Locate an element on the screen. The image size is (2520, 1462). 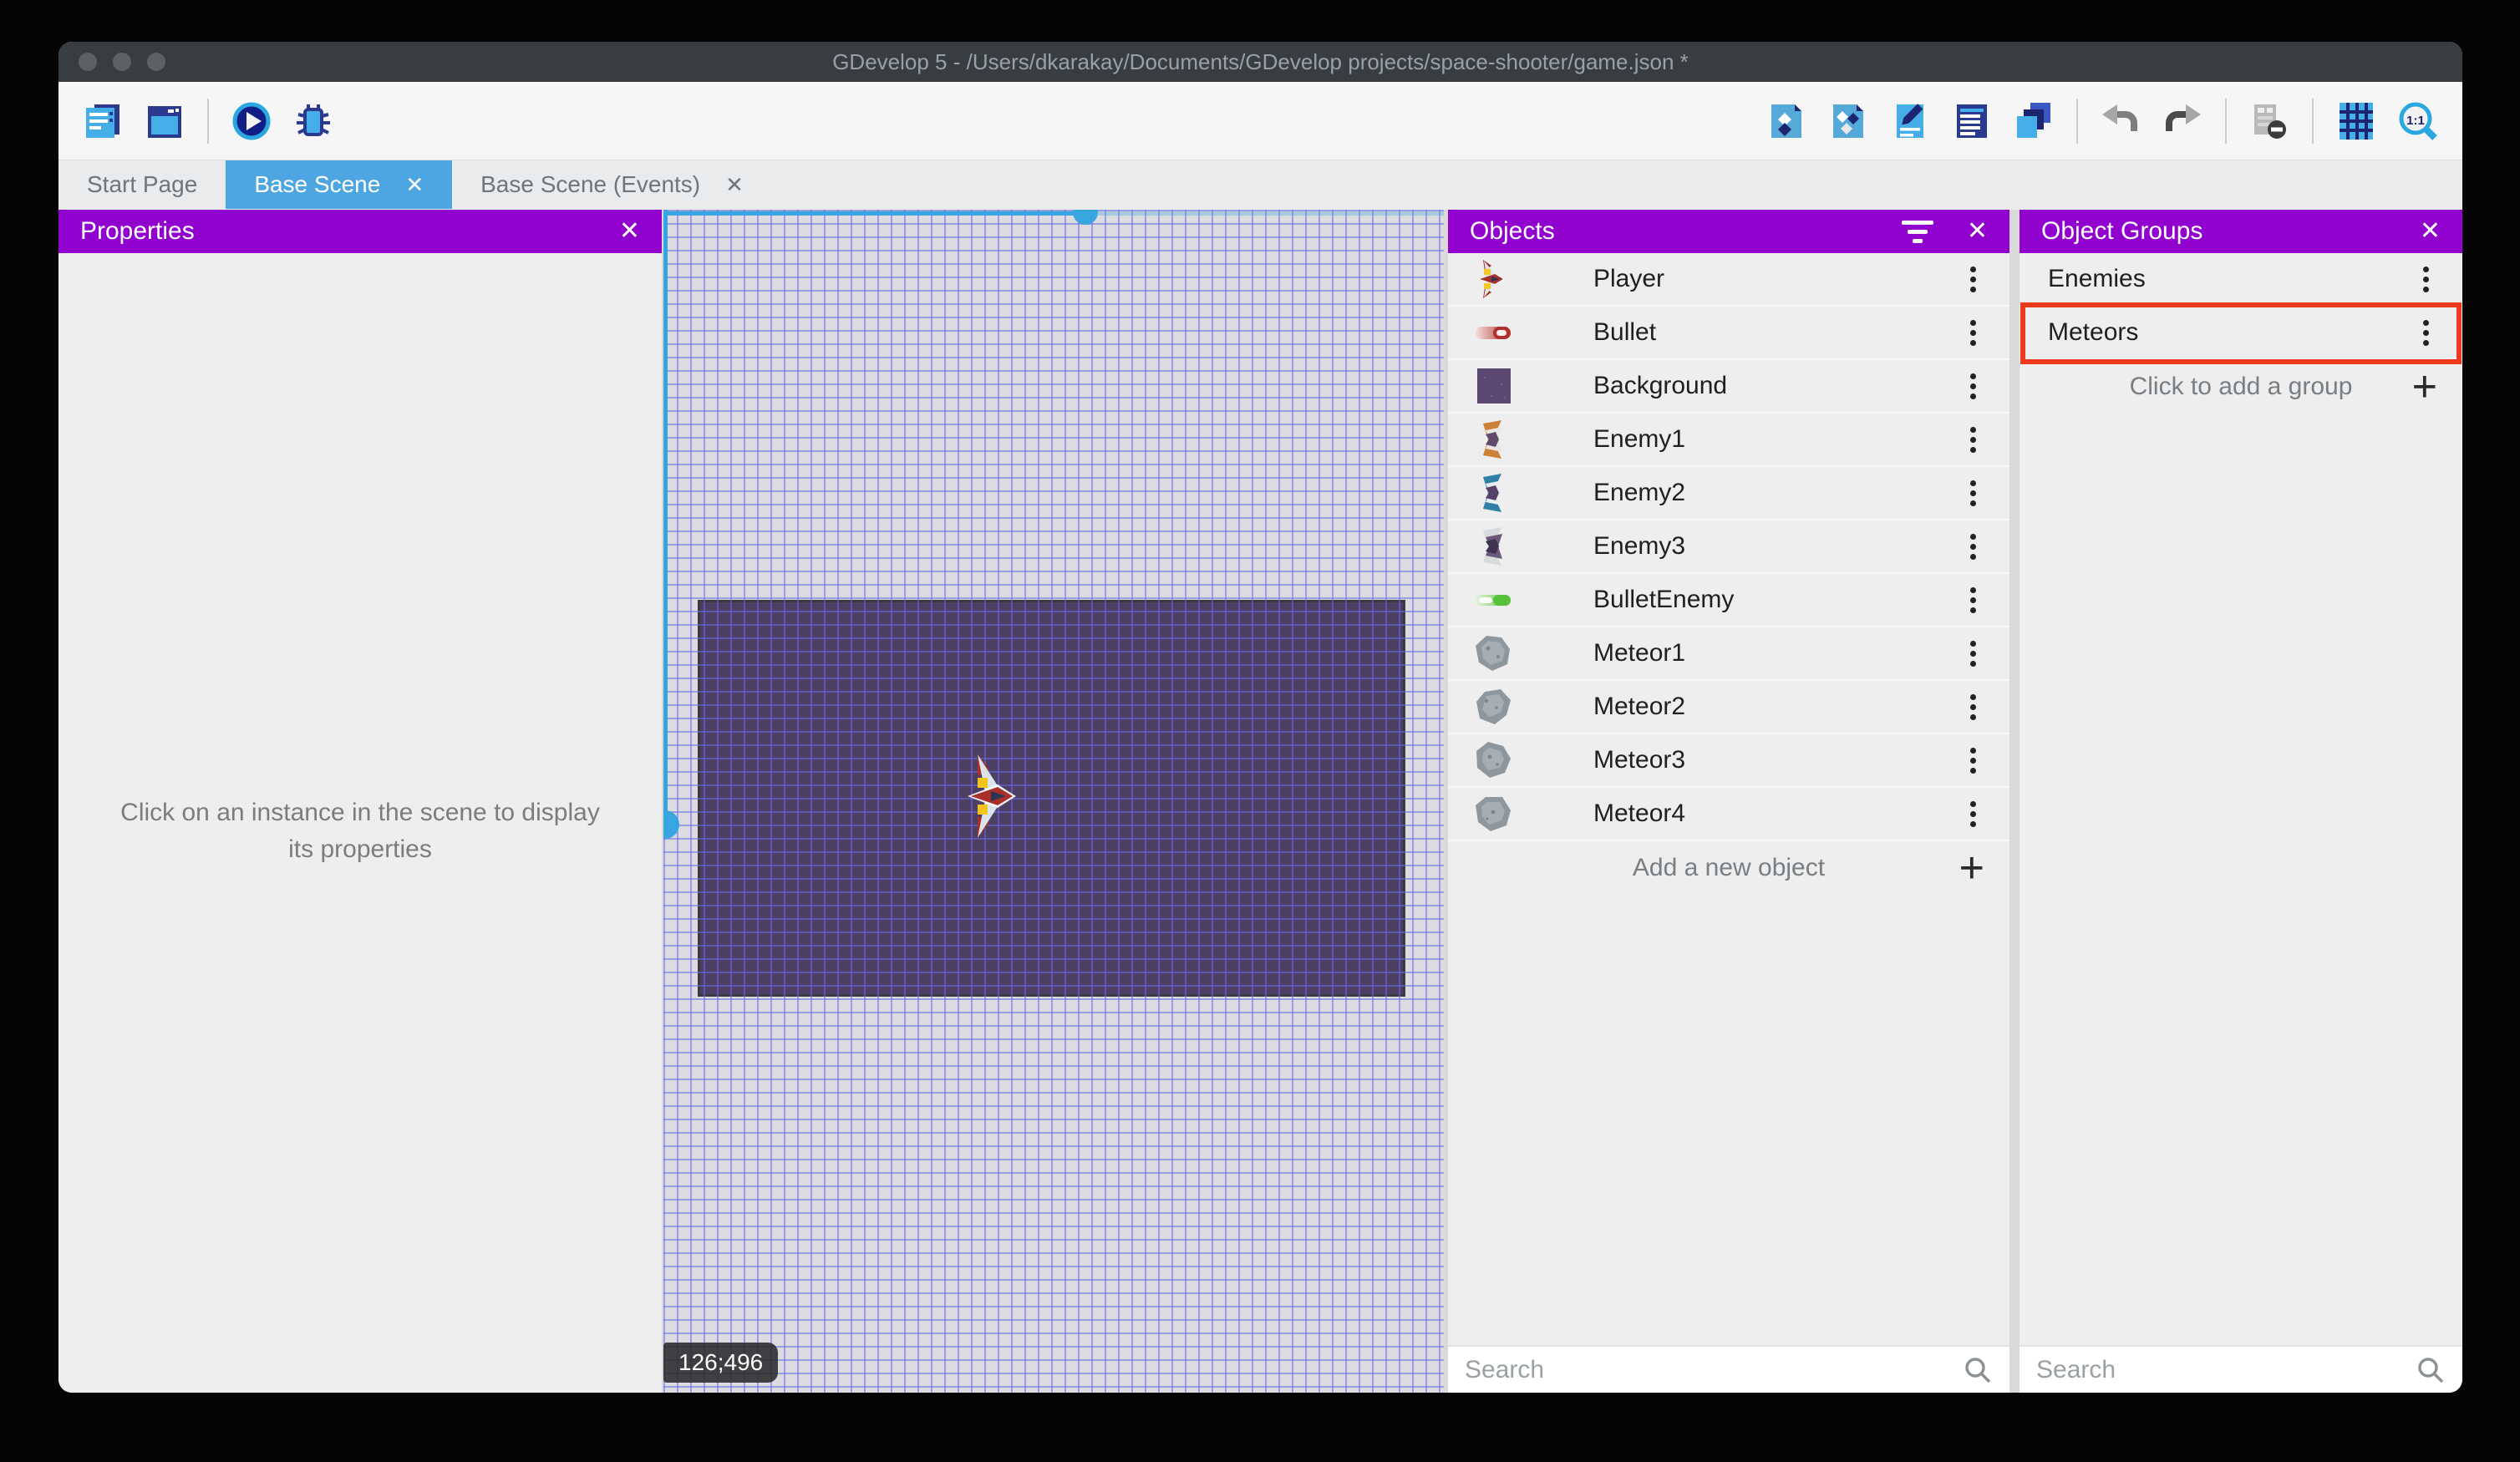
redo-icon is located at coordinates (2183, 117).